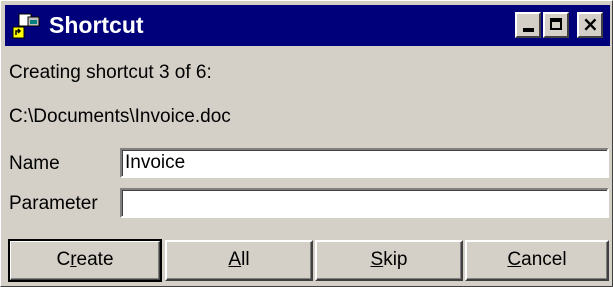 The height and width of the screenshot is (287, 613). What do you see at coordinates (26, 26) in the screenshot?
I see `shortcut-app-icon` at bounding box center [26, 26].